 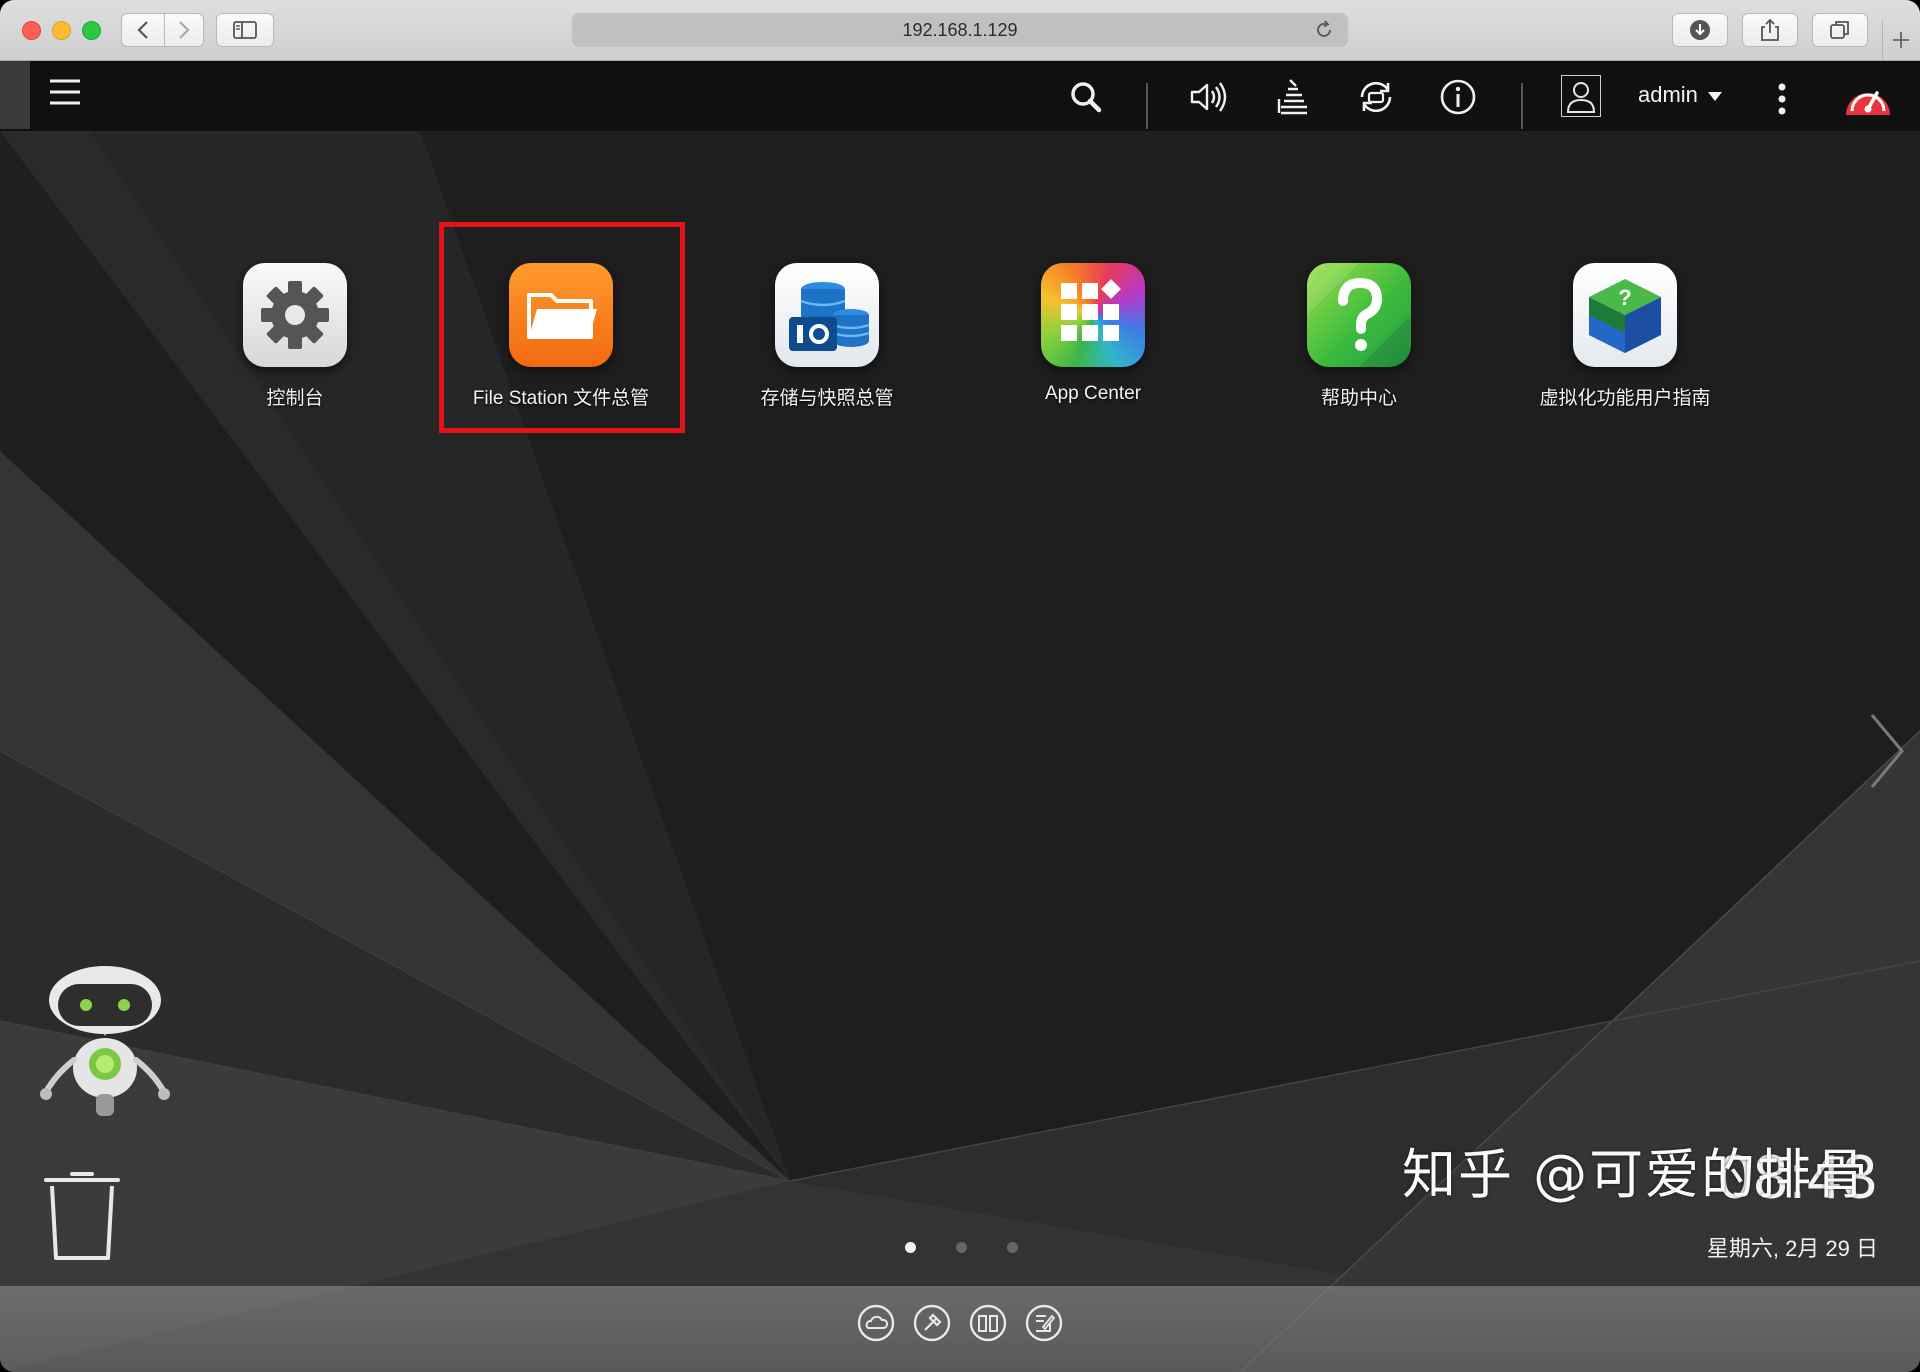 I want to click on app-label: 虚拟化功能用户指南, so click(x=1625, y=398).